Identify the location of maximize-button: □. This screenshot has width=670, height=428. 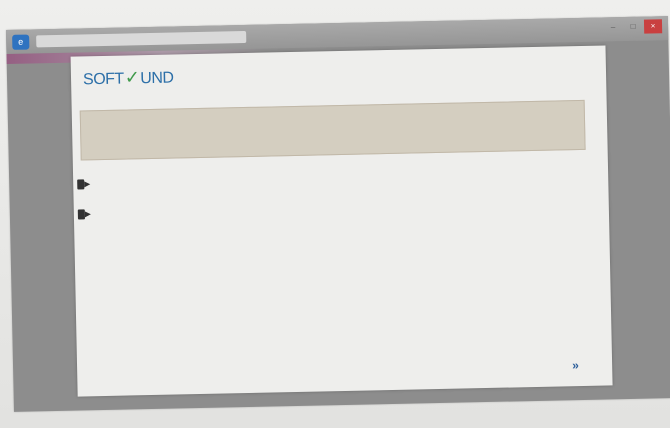
(633, 27).